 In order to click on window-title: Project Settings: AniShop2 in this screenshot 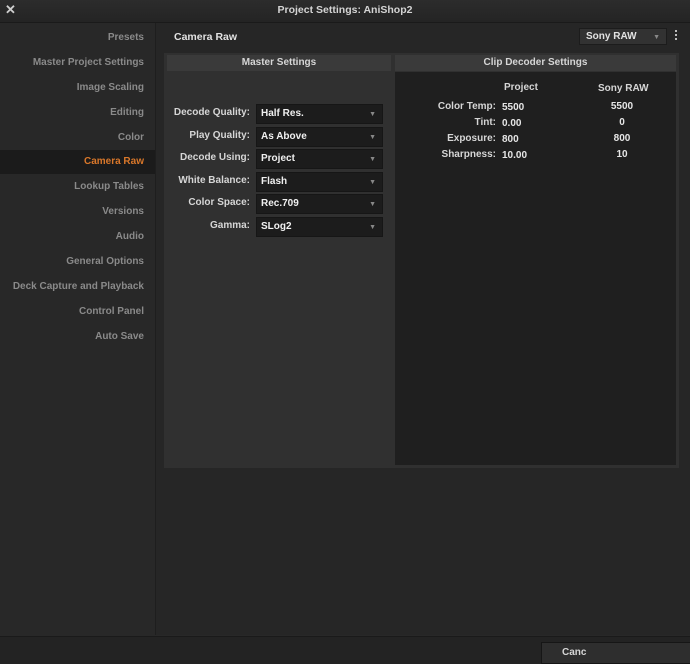, I will do `click(345, 10)`.